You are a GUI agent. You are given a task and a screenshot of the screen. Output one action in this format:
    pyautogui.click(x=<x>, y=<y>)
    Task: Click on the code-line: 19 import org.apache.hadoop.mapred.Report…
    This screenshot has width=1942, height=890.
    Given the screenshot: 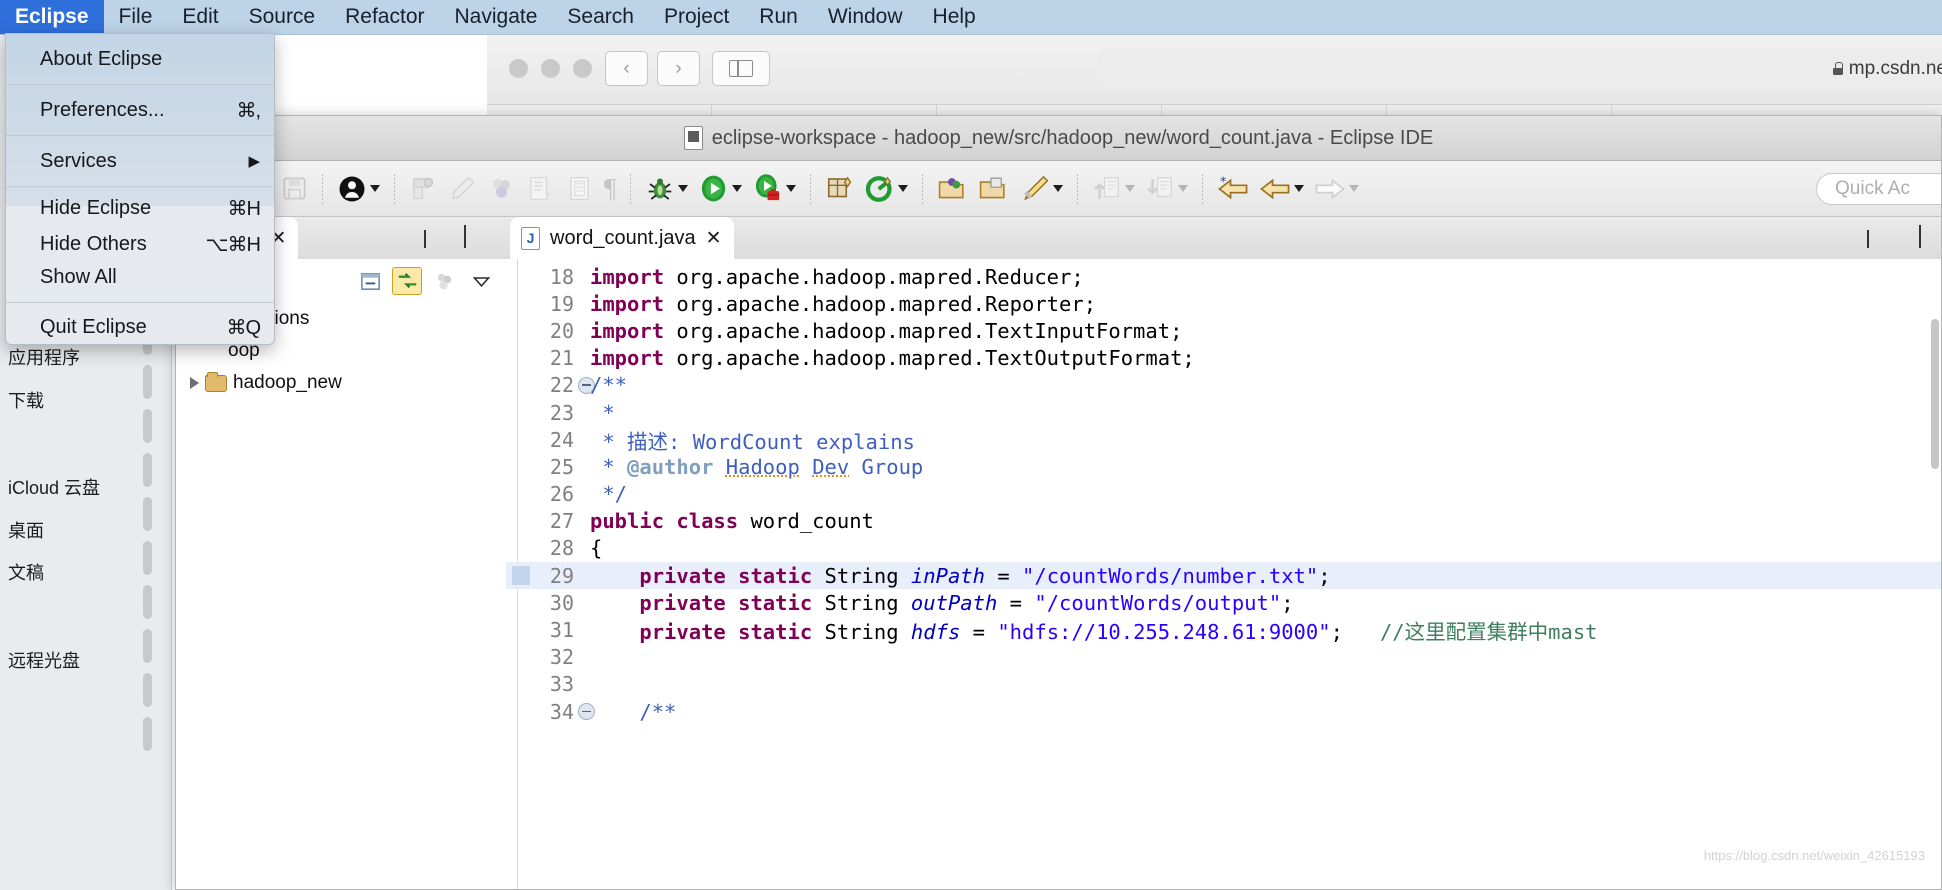 What is the action you would take?
    pyautogui.click(x=1223, y=303)
    